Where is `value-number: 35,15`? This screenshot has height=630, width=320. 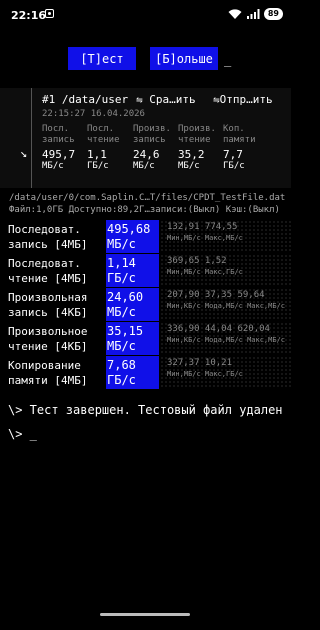
value-number: 35,15 is located at coordinates (125, 331).